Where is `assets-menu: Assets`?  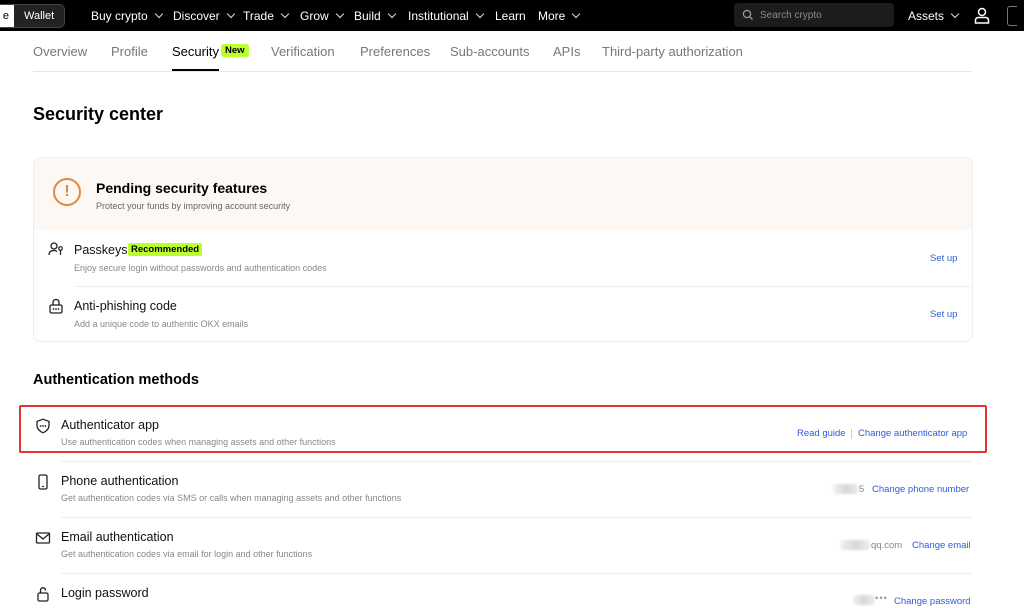
assets-menu: Assets is located at coordinates (934, 15).